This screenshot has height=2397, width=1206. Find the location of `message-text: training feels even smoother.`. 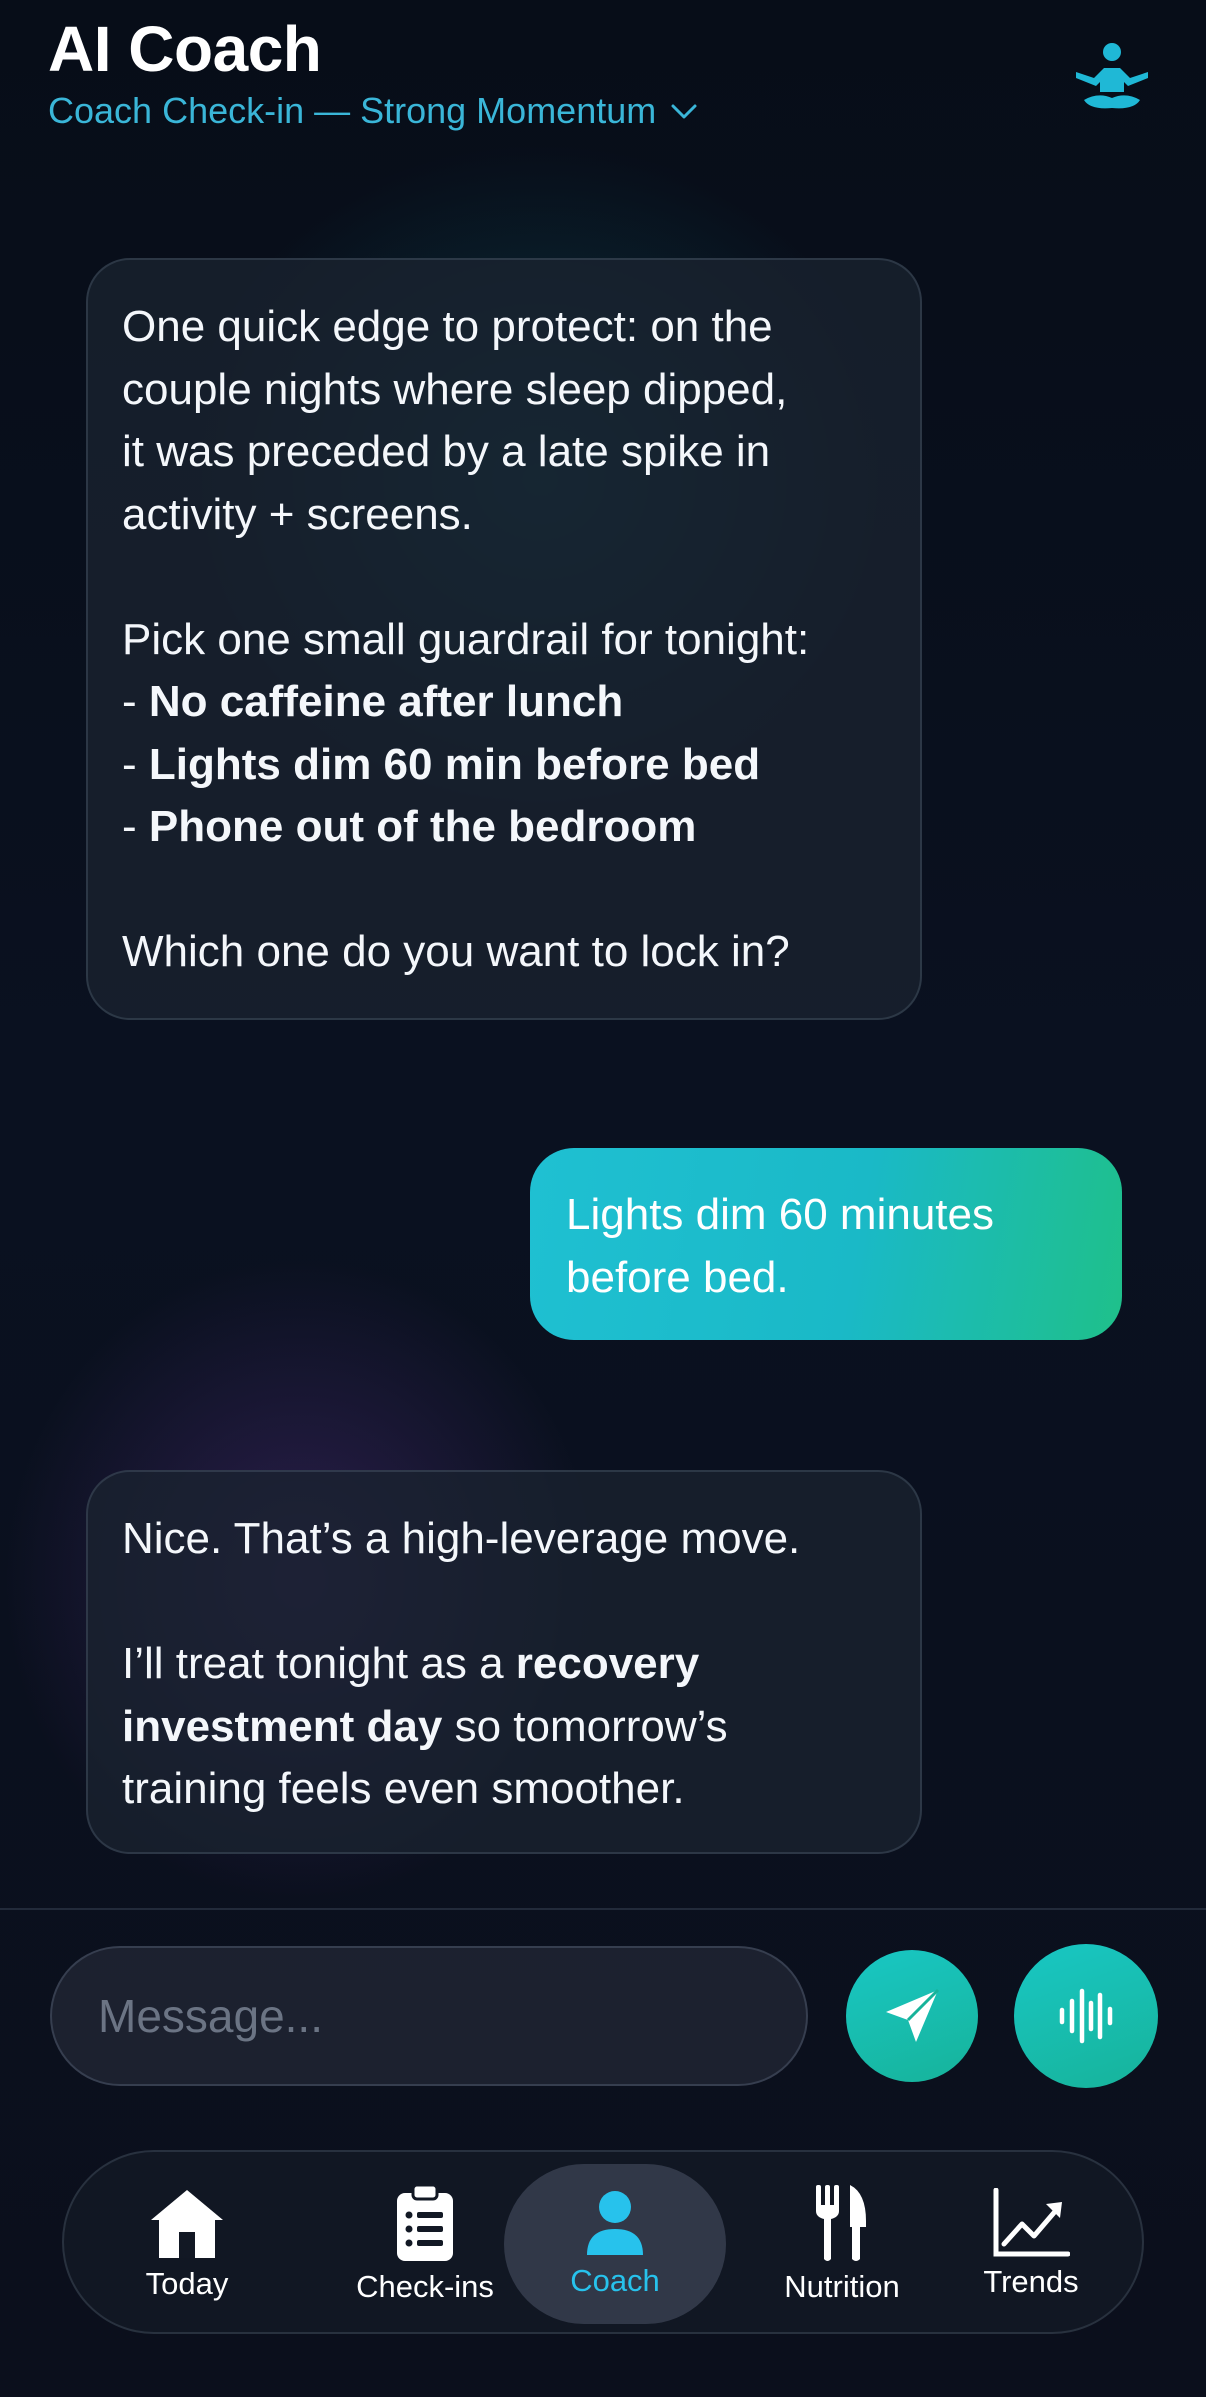

message-text: training feels even smoother. is located at coordinates (403, 1788).